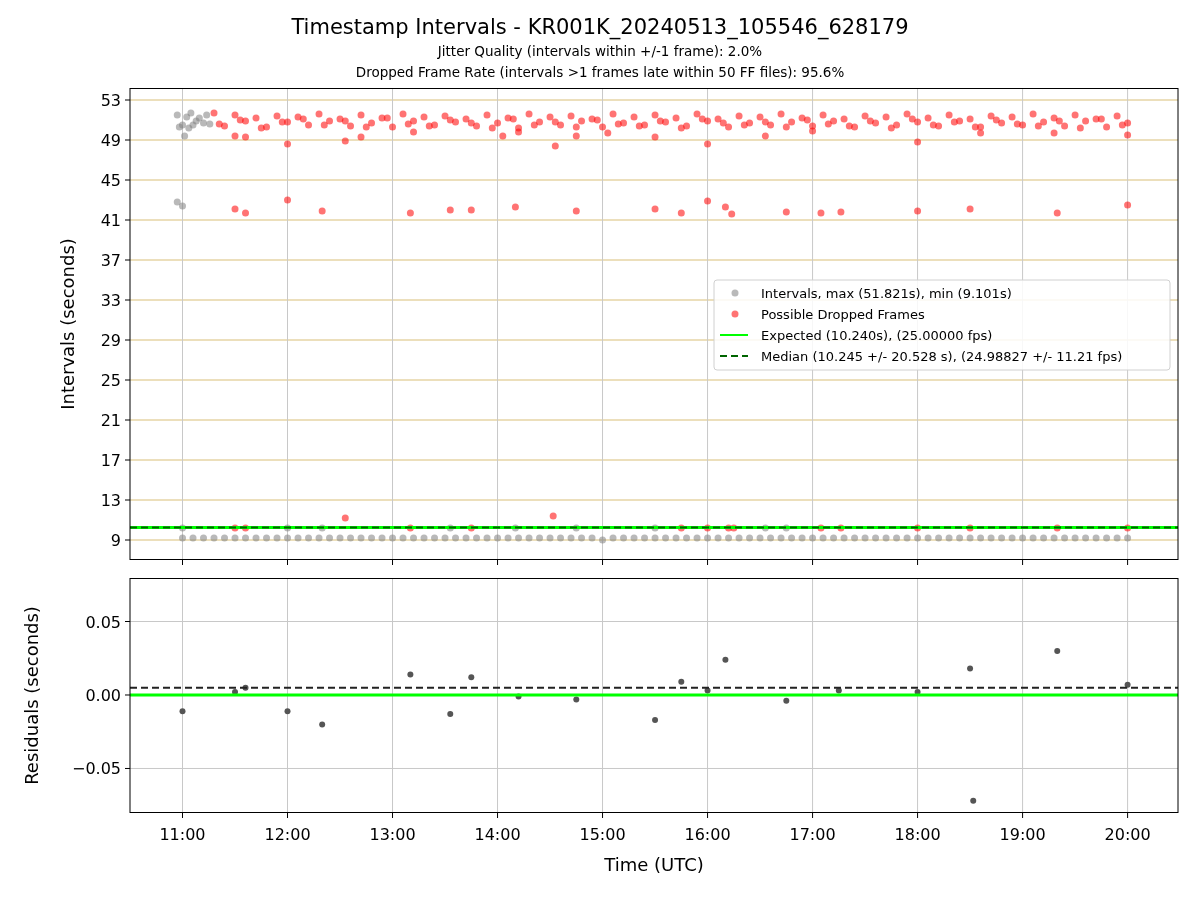 The height and width of the screenshot is (900, 1200). Describe the element at coordinates (602, 834) in the screenshot. I see `tick-label: 15:00` at that location.